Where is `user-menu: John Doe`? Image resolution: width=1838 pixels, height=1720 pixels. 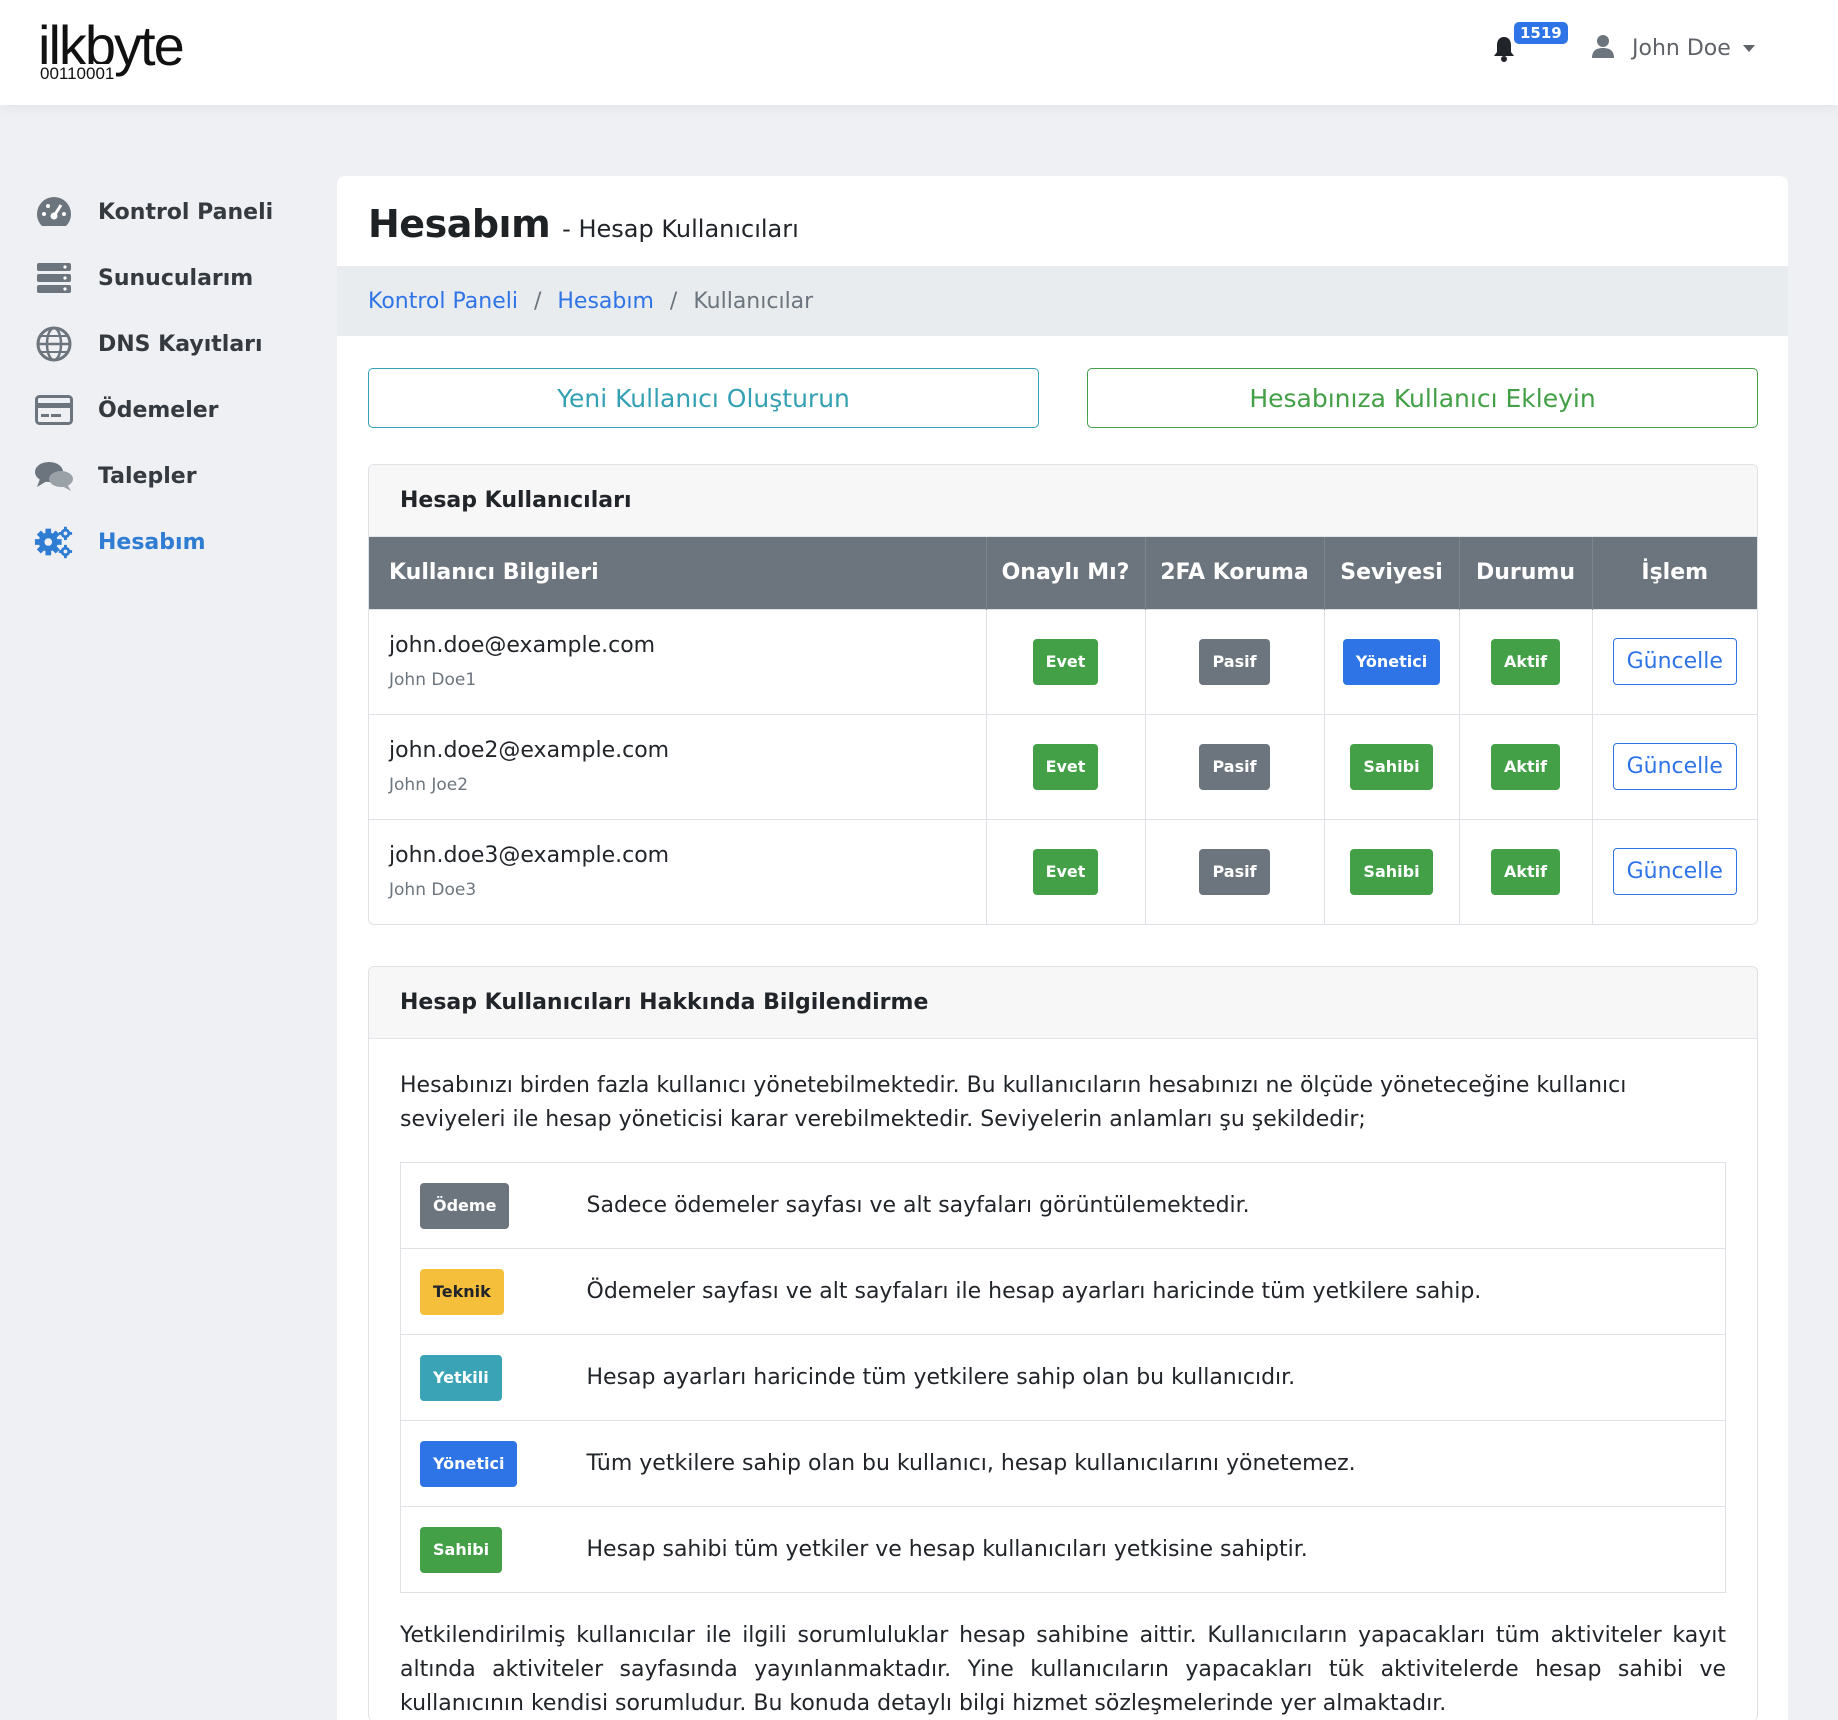
user-menu: John Doe is located at coordinates (1672, 48).